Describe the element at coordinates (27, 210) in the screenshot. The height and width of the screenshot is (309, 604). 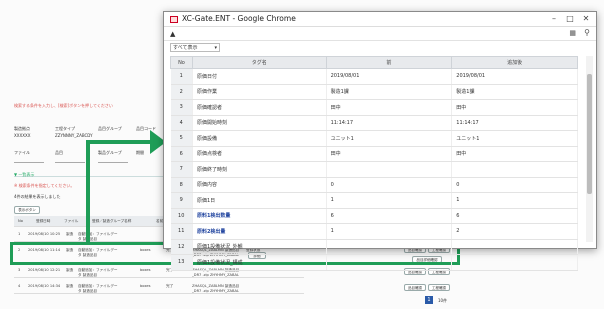
I see `search-button: 表示ボタン` at that location.